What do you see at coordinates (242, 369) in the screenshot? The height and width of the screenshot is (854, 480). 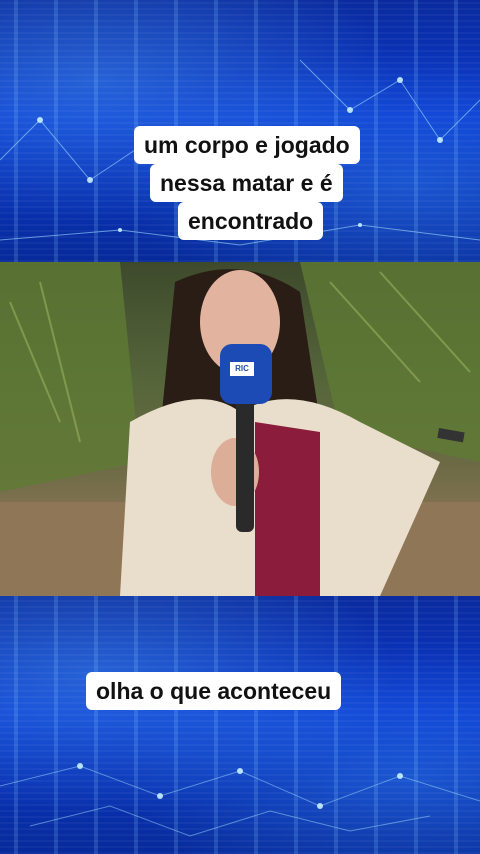 I see `microphone-flag-label: RIC` at bounding box center [242, 369].